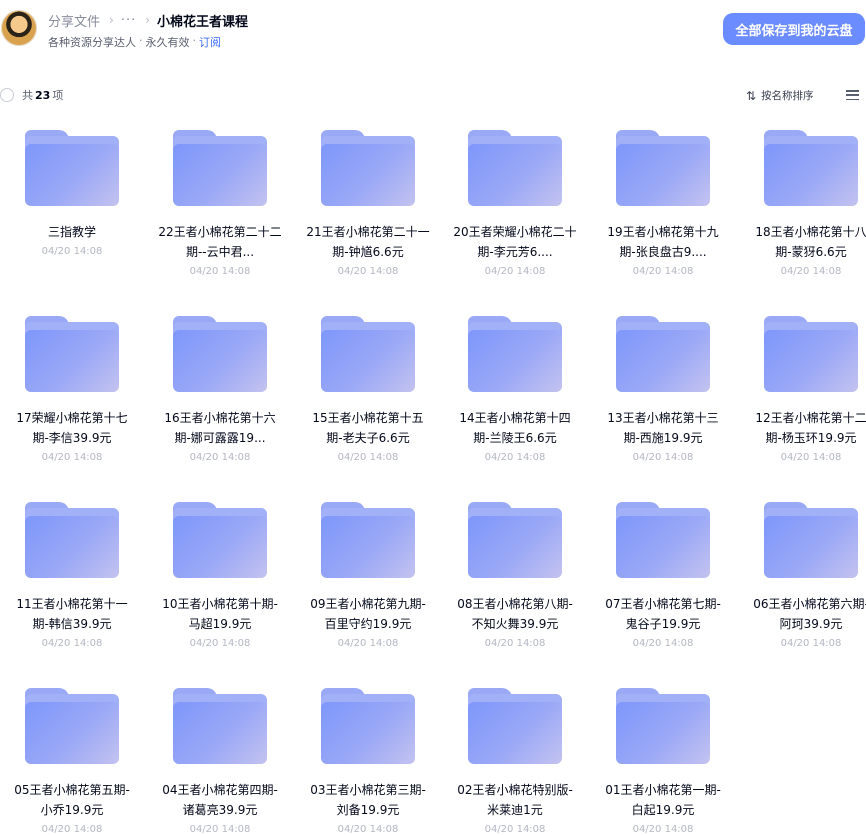  I want to click on folder-item: 20王者荣耀小棉花二十期-李元芳6.... 04/20 14:08, so click(515, 198).